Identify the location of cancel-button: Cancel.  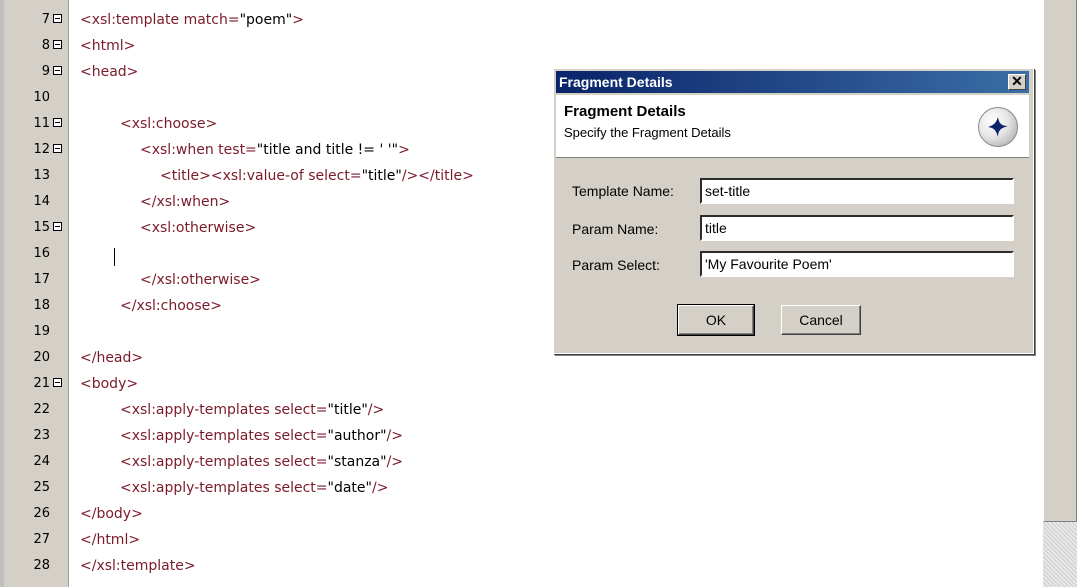
(821, 320).